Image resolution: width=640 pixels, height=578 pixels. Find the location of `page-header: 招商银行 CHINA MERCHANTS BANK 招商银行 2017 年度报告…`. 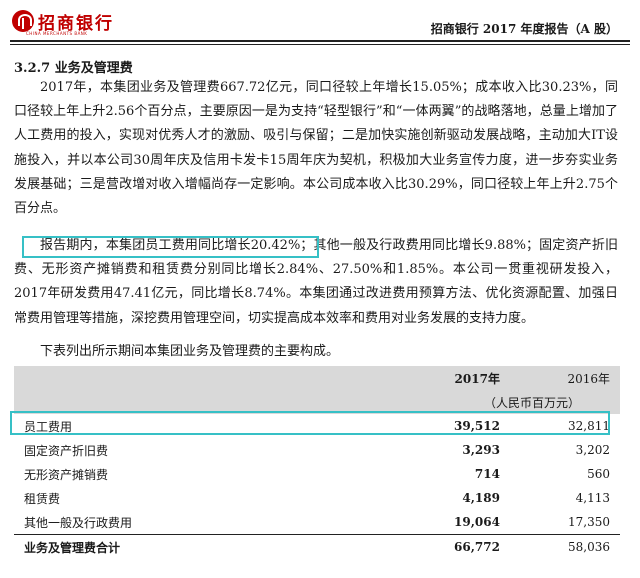

page-header: 招商银行 CHINA MERCHANTS BANK 招商银行 2017 年度报告… is located at coordinates (320, 20).